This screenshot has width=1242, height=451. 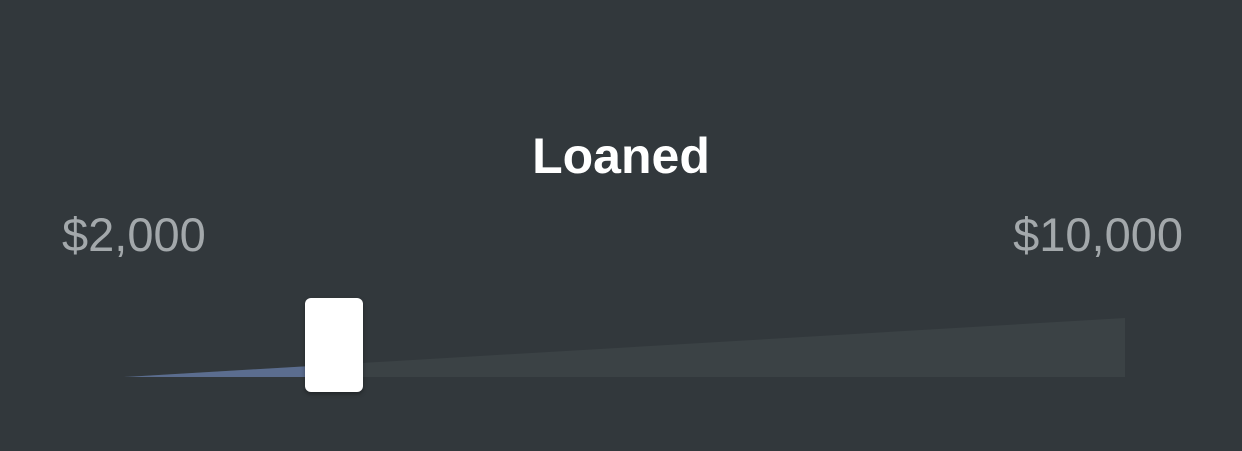 I want to click on slider-track-fill, so click(x=229, y=370).